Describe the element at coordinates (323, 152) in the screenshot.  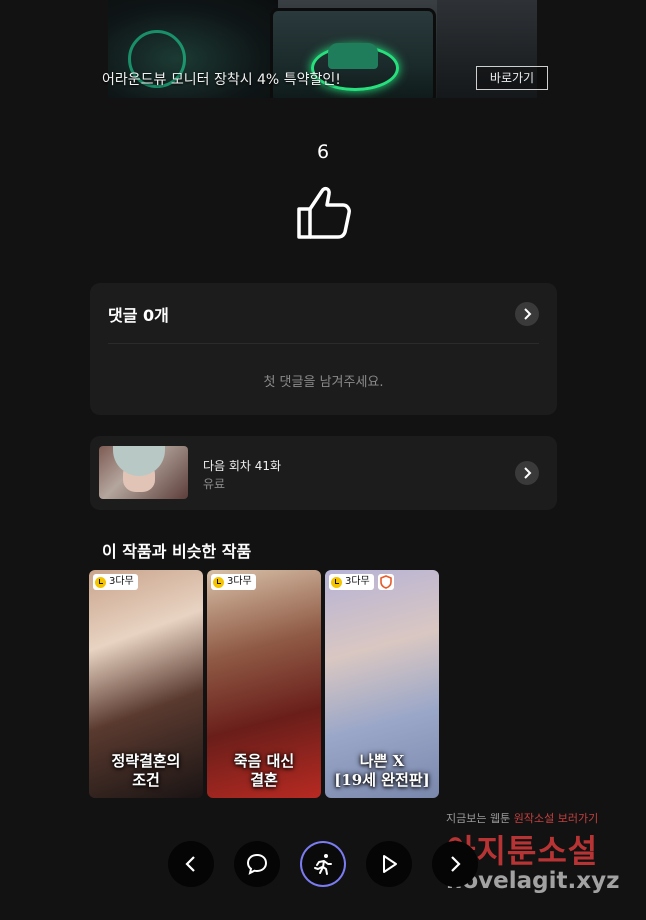
I see `like-count: 6` at that location.